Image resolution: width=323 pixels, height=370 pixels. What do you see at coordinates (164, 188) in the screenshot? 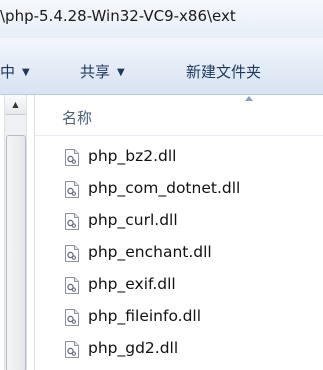
I see `file-name: php_com_dotnet.dll` at bounding box center [164, 188].